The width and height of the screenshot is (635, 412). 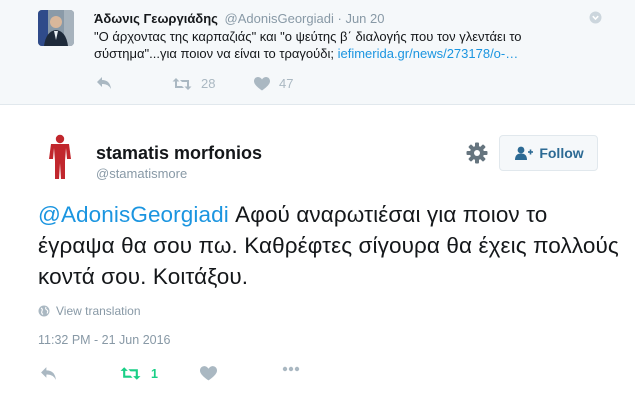 What do you see at coordinates (56, 28) in the screenshot?
I see `parent-avatar` at bounding box center [56, 28].